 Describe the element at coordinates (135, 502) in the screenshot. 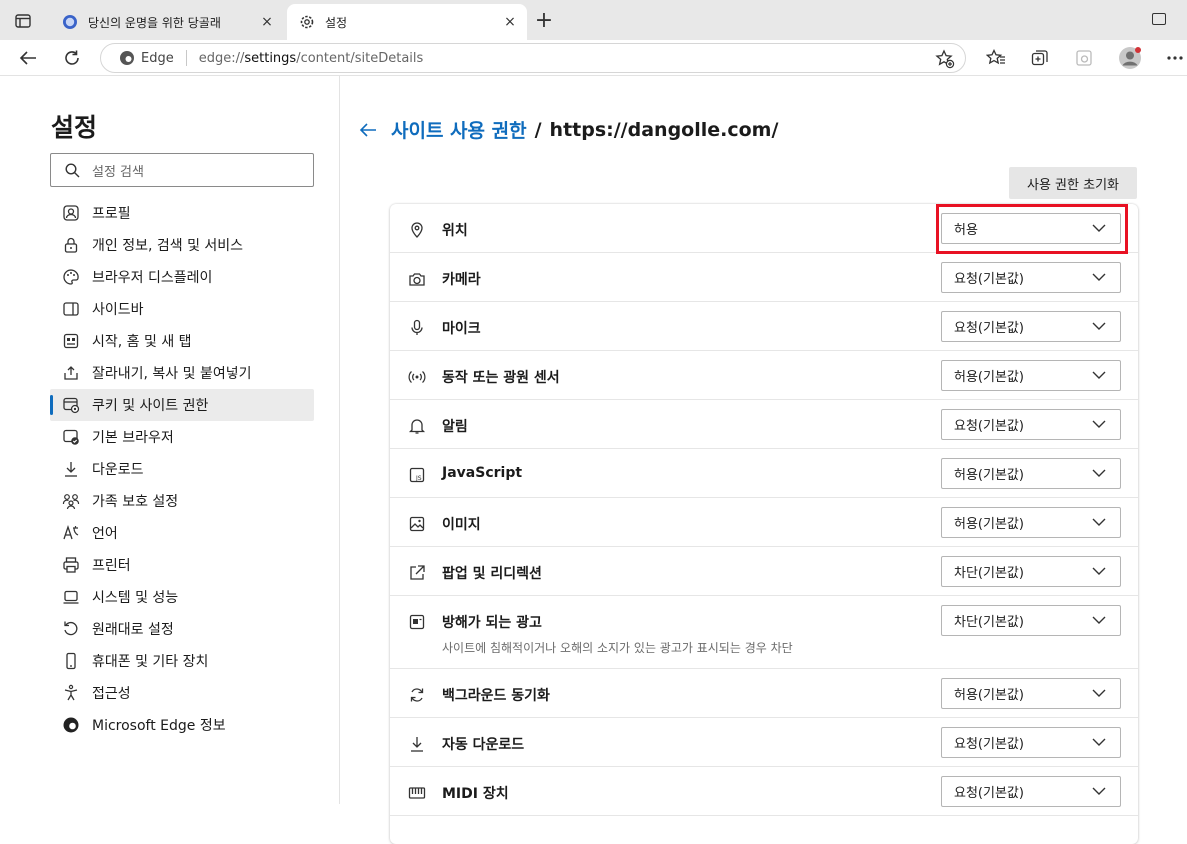

I see `sidebar-item-label: 가족 보호 설정` at that location.